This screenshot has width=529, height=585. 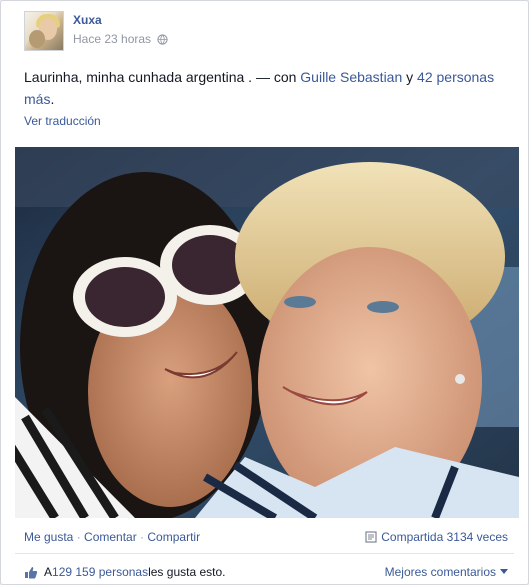 I want to click on likes-suffix: les gusta esto., so click(x=187, y=572).